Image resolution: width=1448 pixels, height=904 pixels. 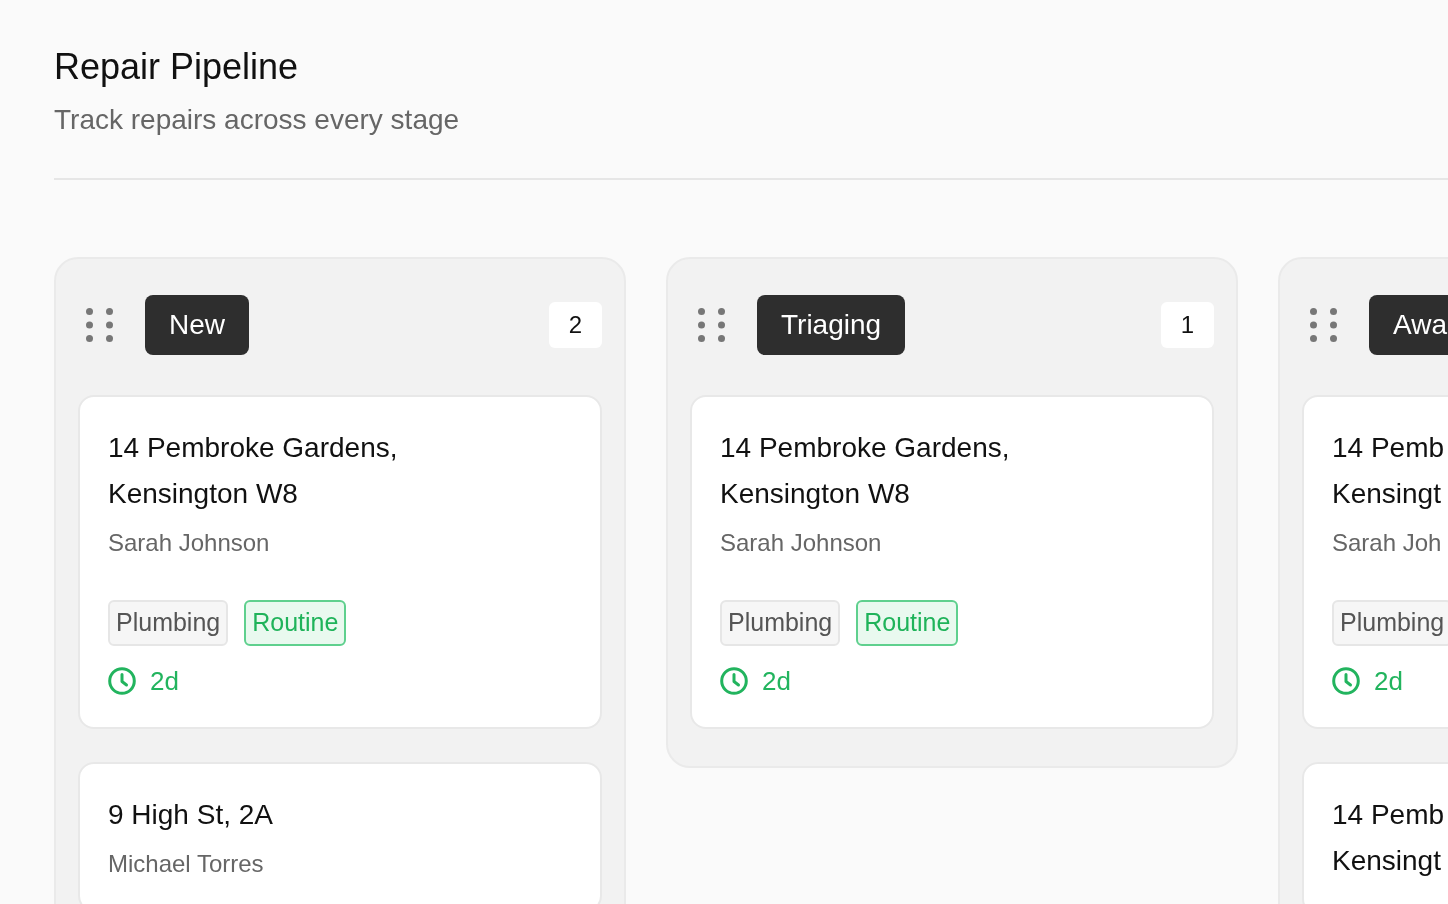 I want to click on repair-card: 14 Pemb Kensingt Sarah Joh Plumbing 2d, so click(x=1375, y=562).